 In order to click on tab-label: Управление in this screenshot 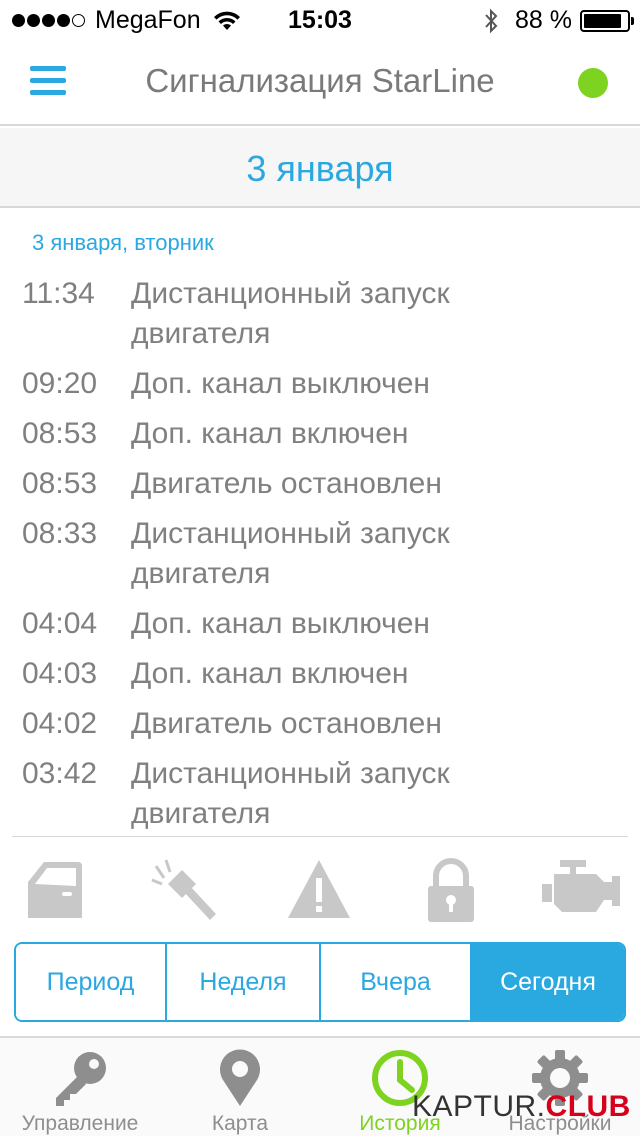, I will do `click(80, 1123)`.